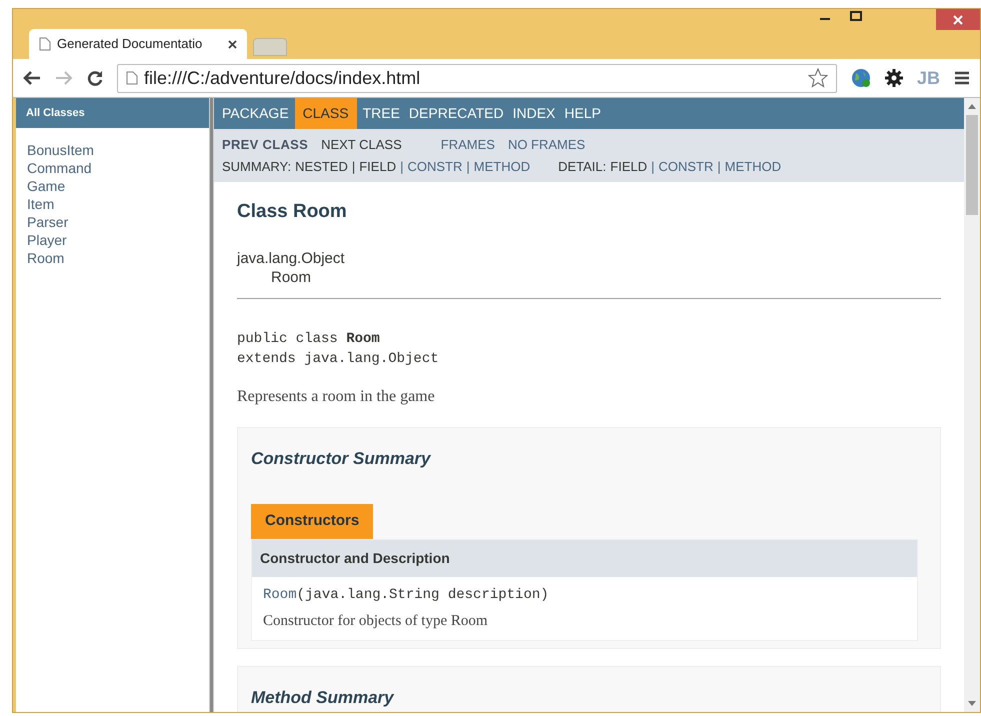 Image resolution: width=981 pixels, height=716 pixels. Describe the element at coordinates (584, 558) in the screenshot. I see `column-header: Constructor and Description` at that location.